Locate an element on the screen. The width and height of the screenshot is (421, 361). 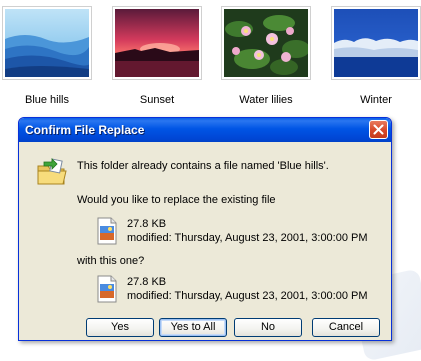
close-icon is located at coordinates (378, 129).